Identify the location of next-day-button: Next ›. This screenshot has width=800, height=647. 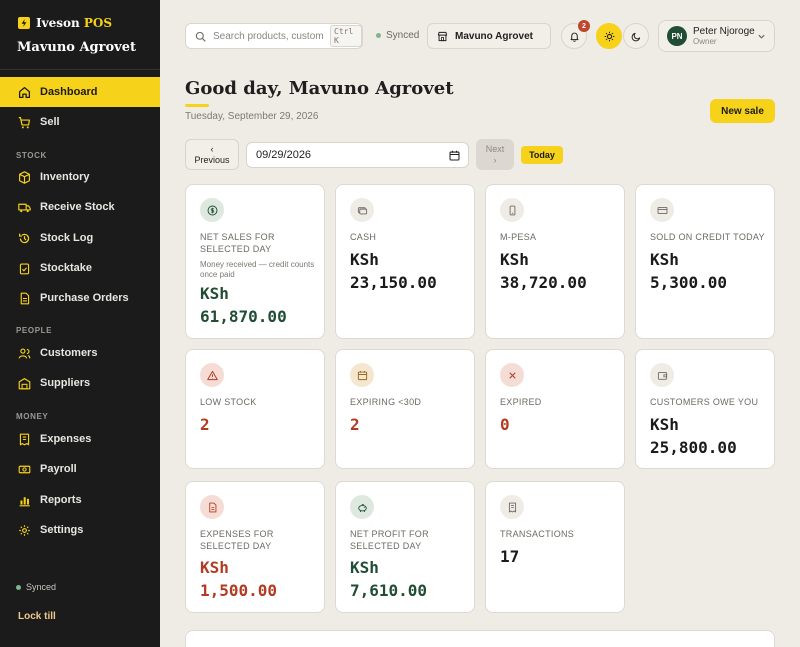
(495, 154).